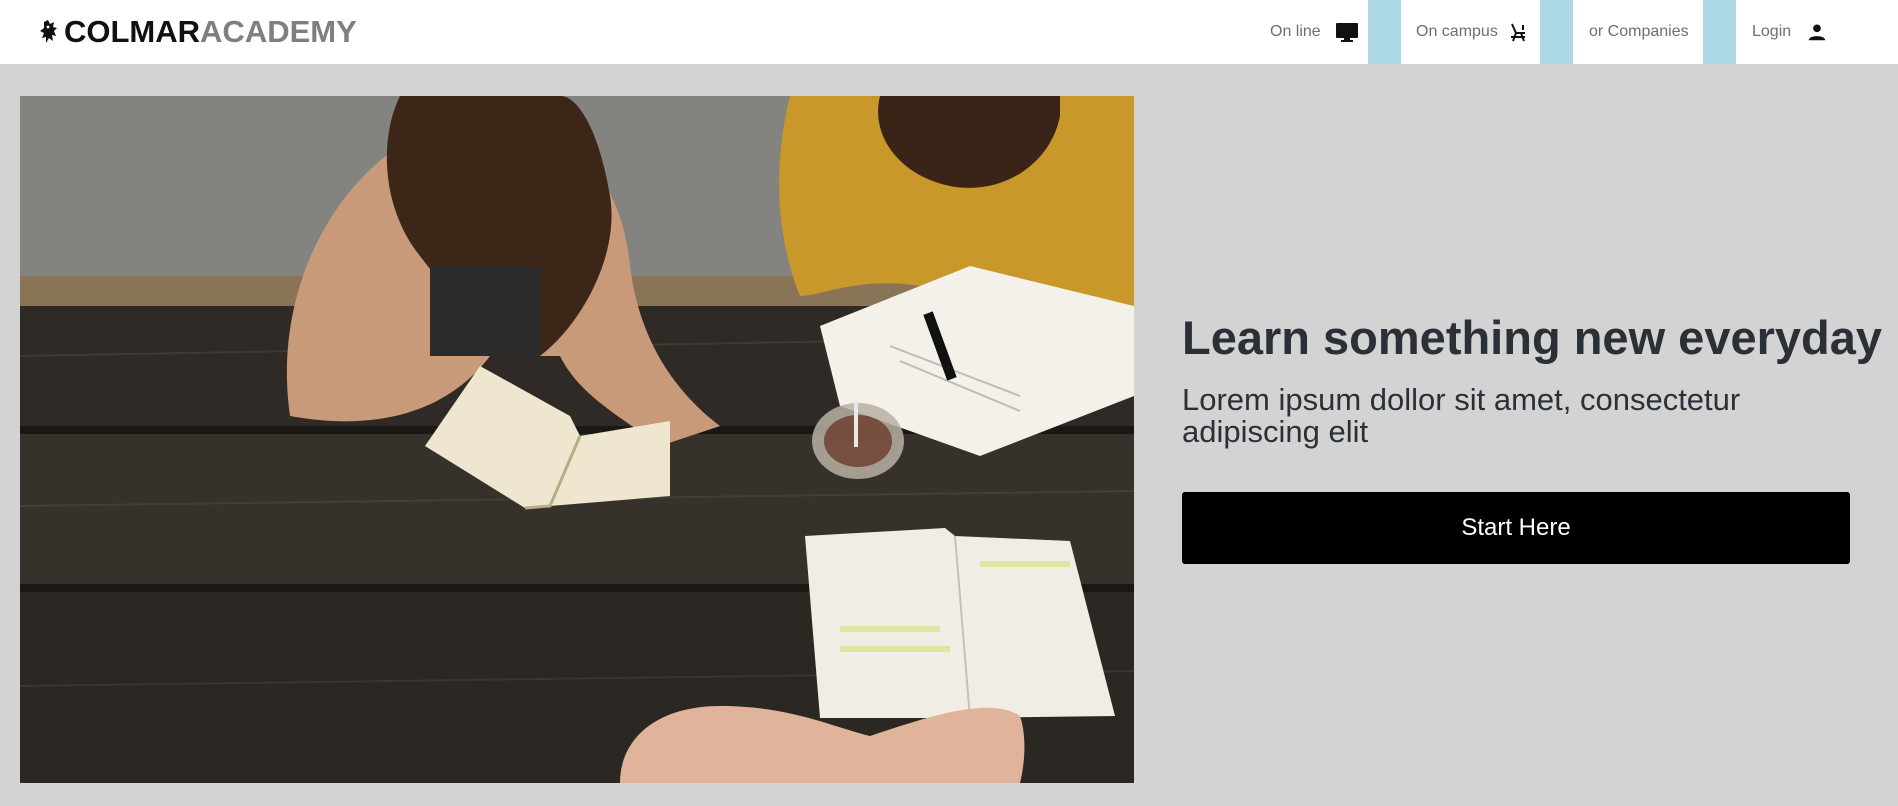  What do you see at coordinates (1295, 31) in the screenshot?
I see `nav-online-label: On line` at bounding box center [1295, 31].